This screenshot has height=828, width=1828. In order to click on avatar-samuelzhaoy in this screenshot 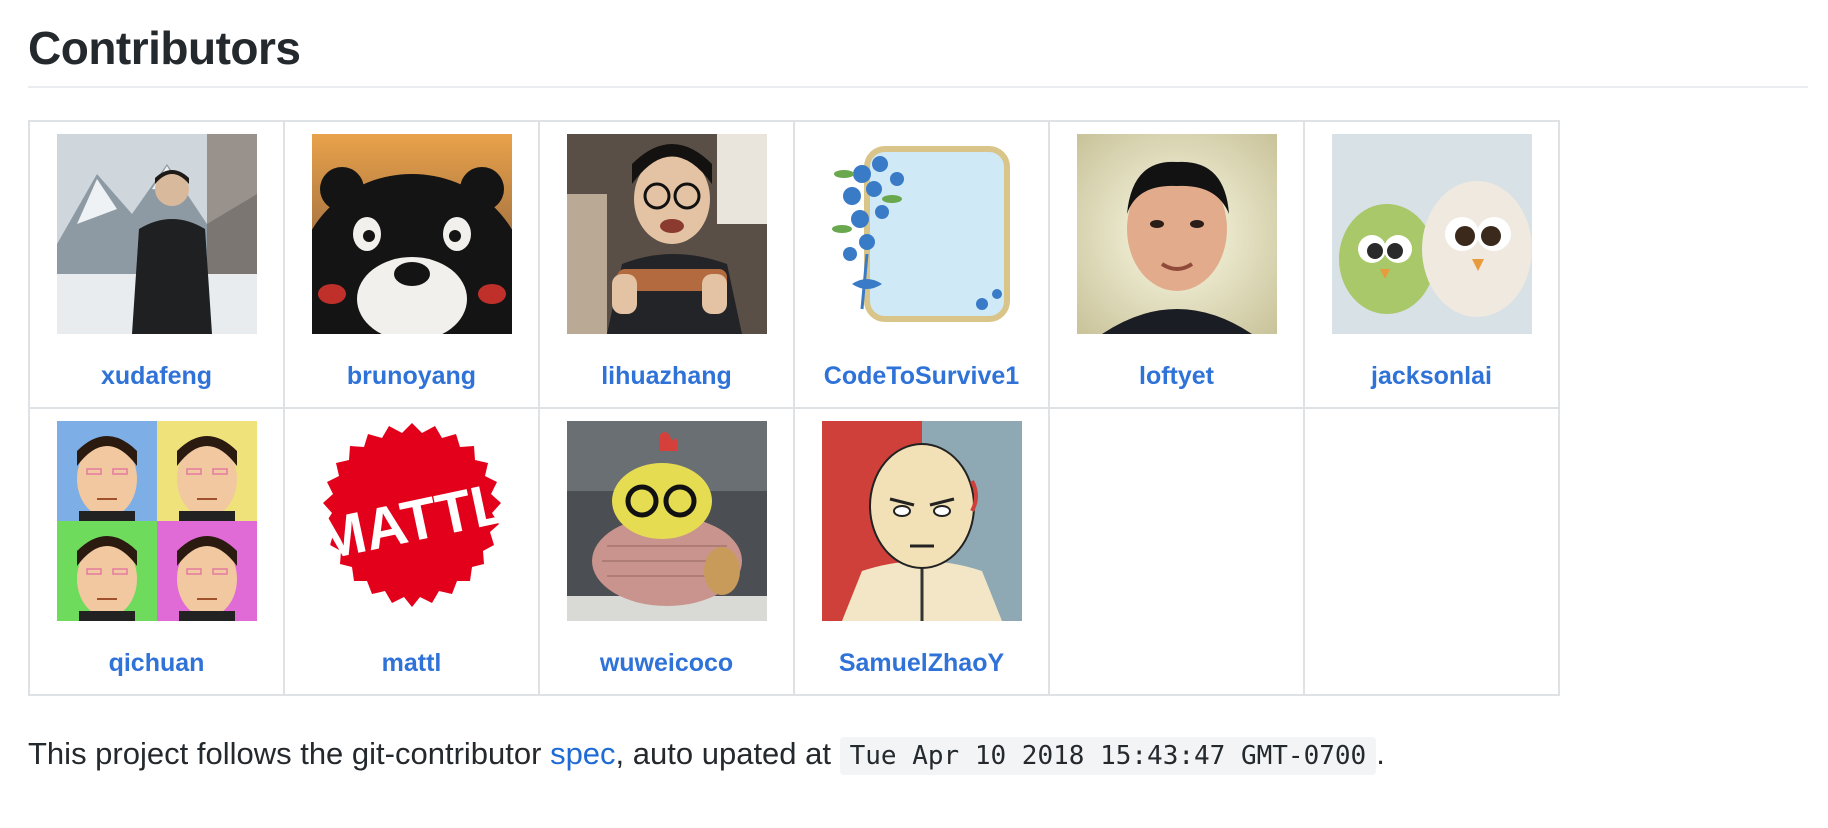, I will do `click(921, 521)`.